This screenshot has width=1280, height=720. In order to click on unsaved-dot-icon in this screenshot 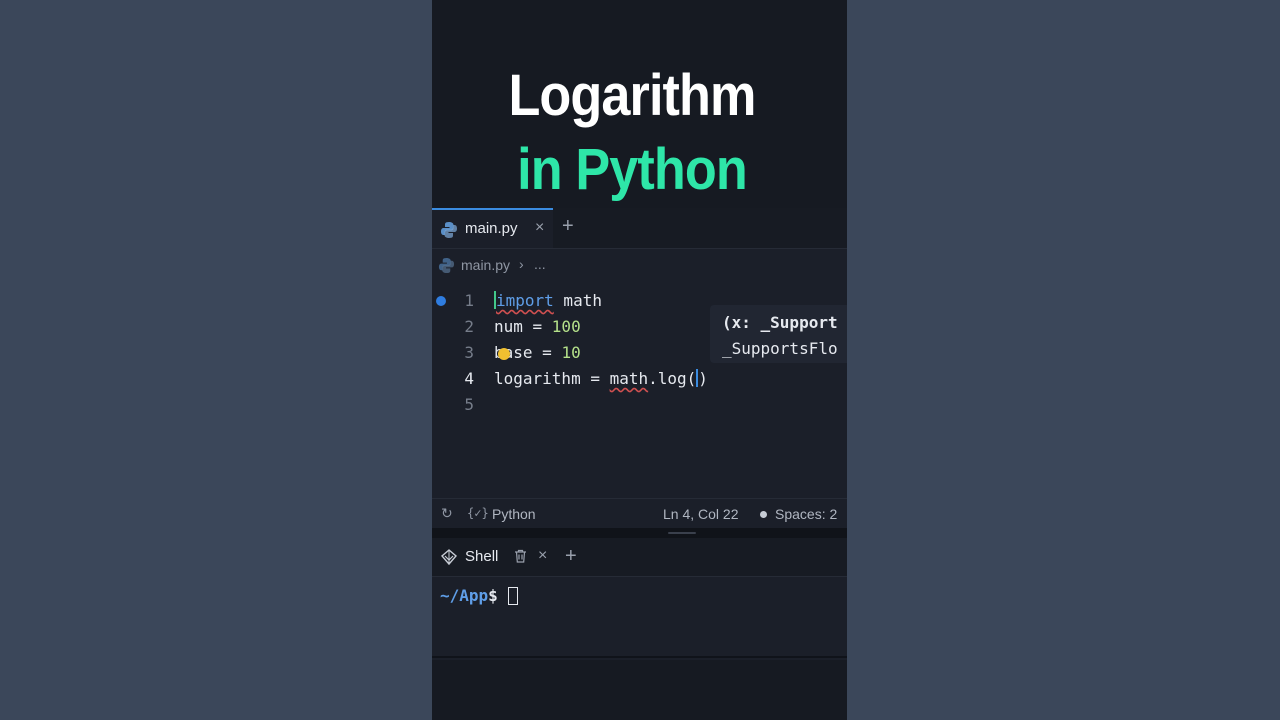, I will do `click(441, 301)`.